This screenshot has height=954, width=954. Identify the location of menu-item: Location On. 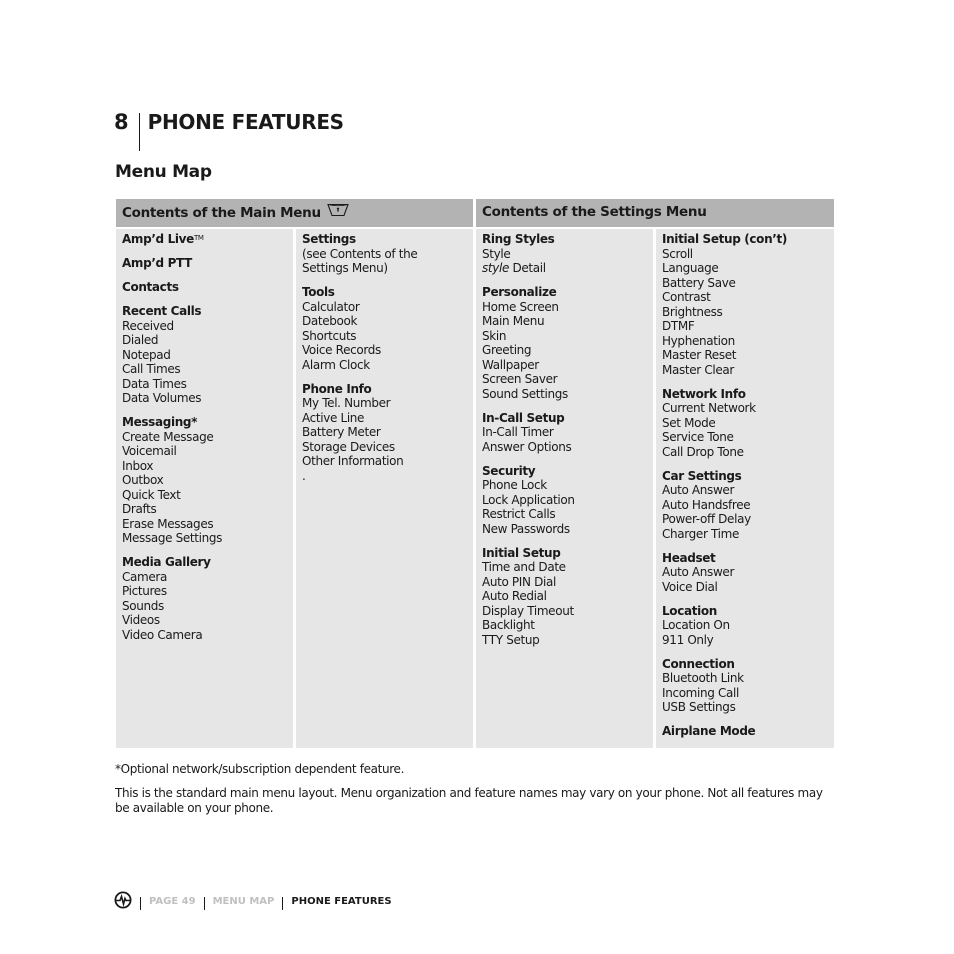
(696, 625).